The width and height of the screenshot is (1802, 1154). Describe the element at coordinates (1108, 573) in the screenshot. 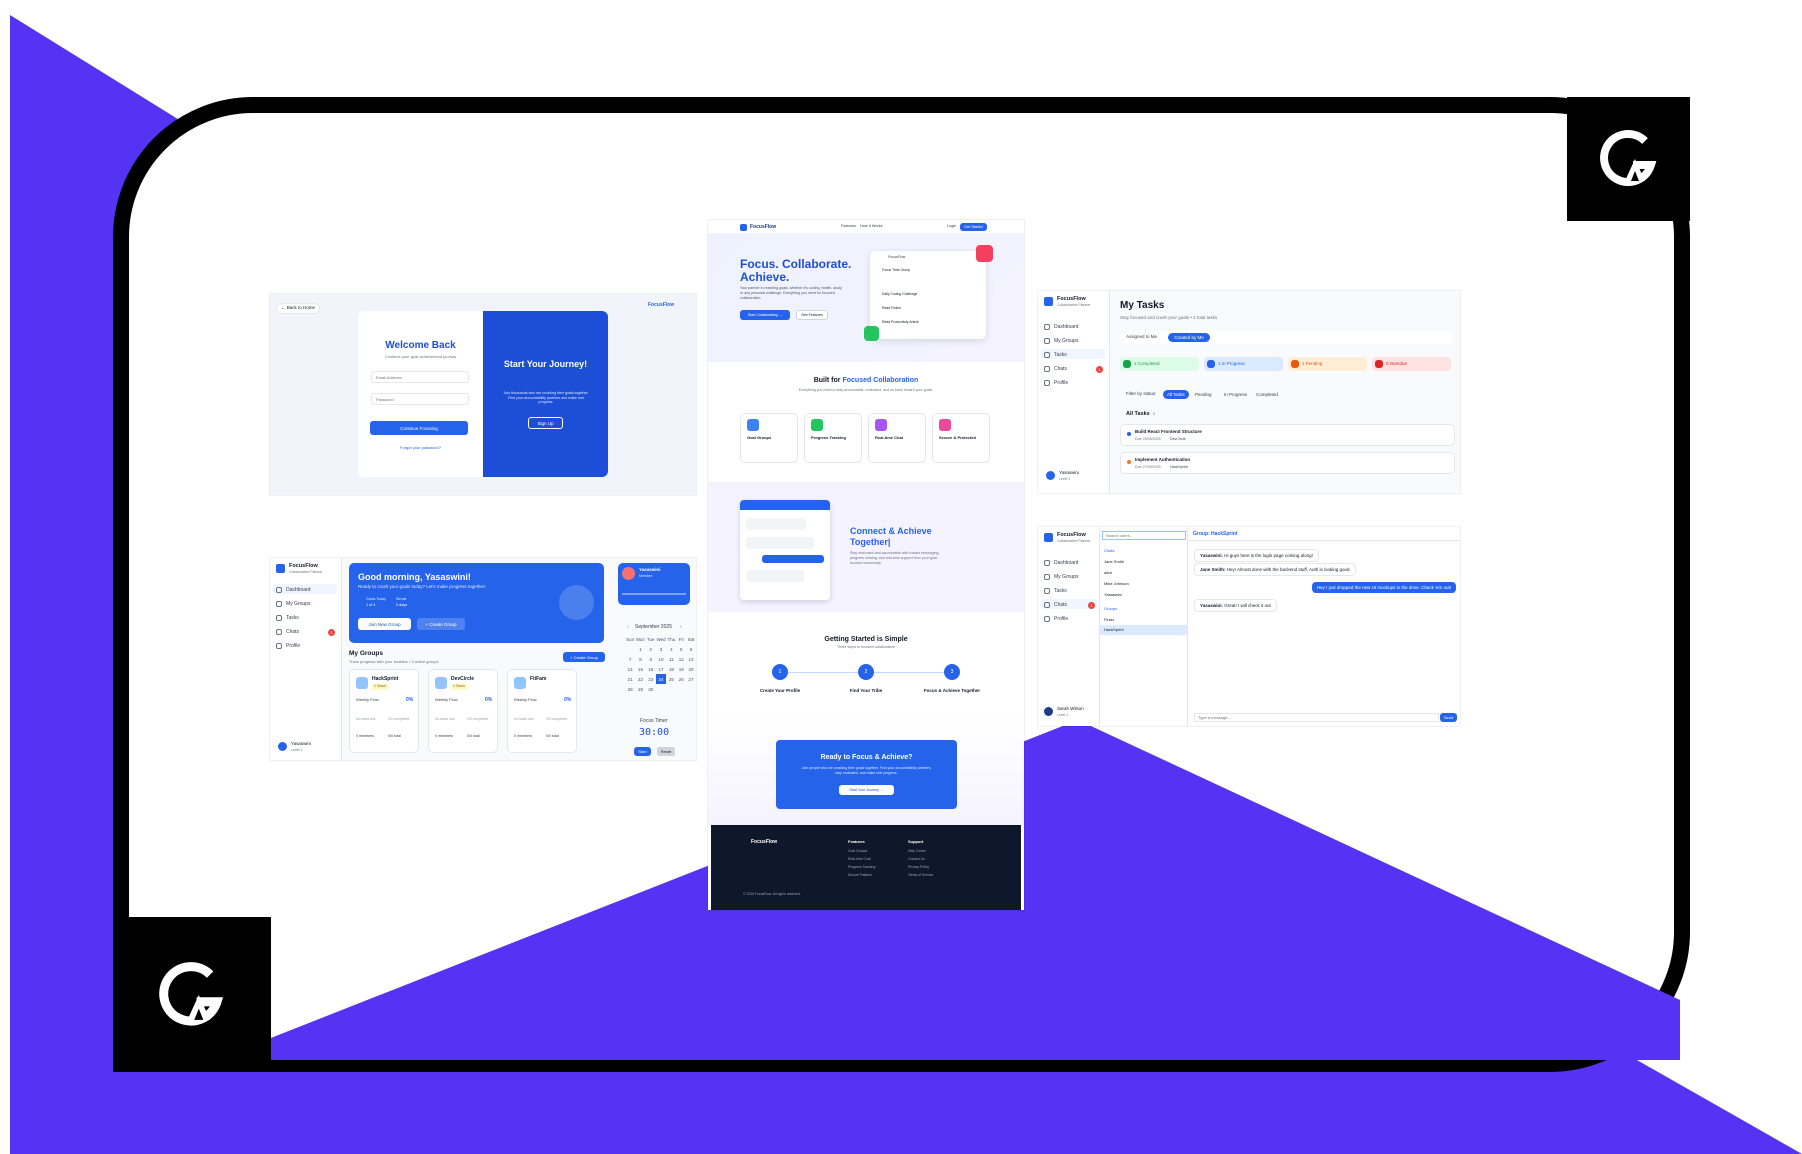

I see `chat-user-item: alice` at that location.